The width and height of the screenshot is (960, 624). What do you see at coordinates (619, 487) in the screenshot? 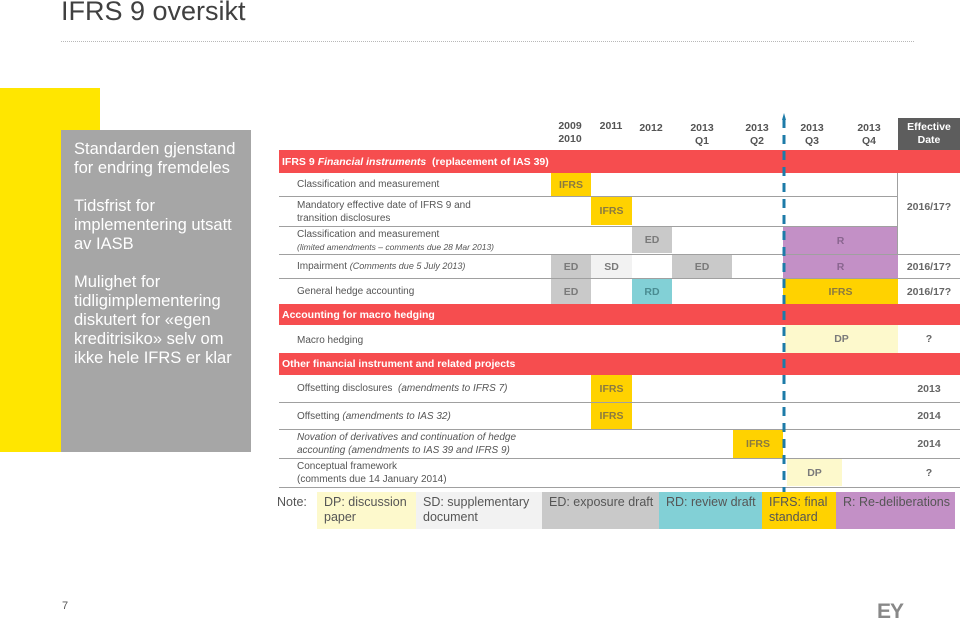
I see `row-divider` at bounding box center [619, 487].